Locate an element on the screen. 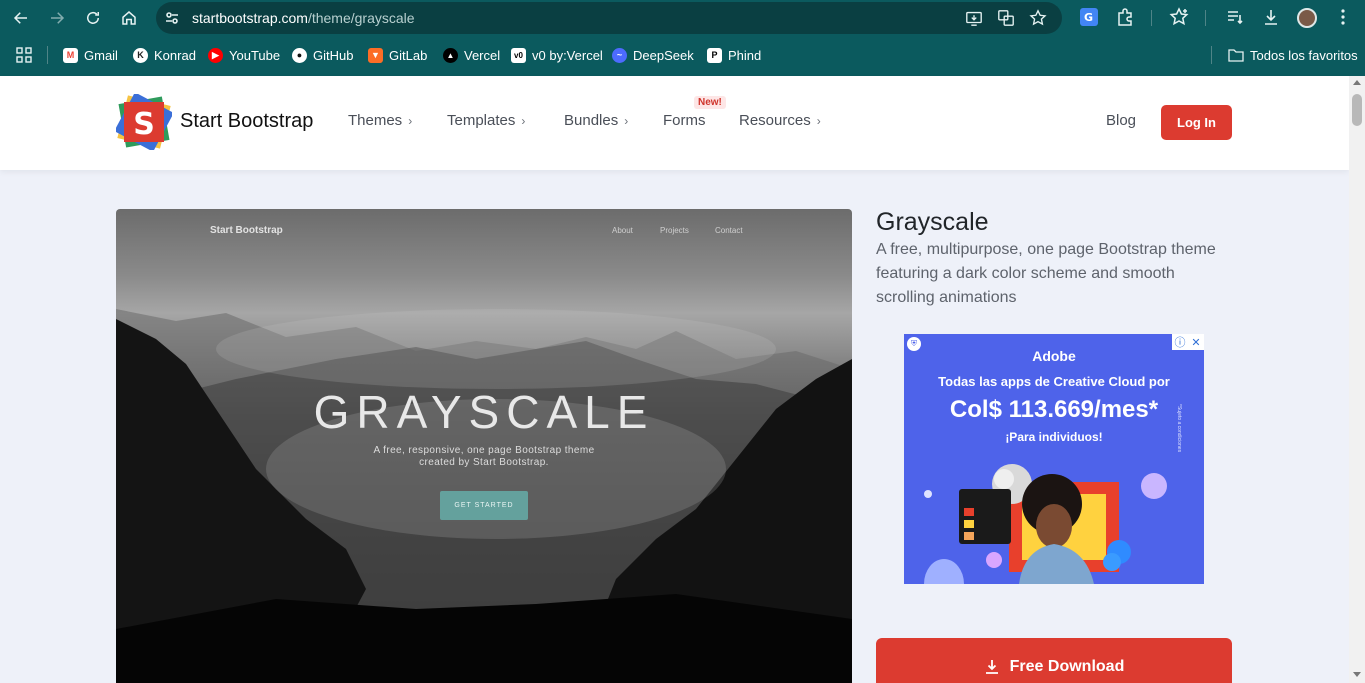  start-bootstrap-logo: S is located at coordinates (144, 122).